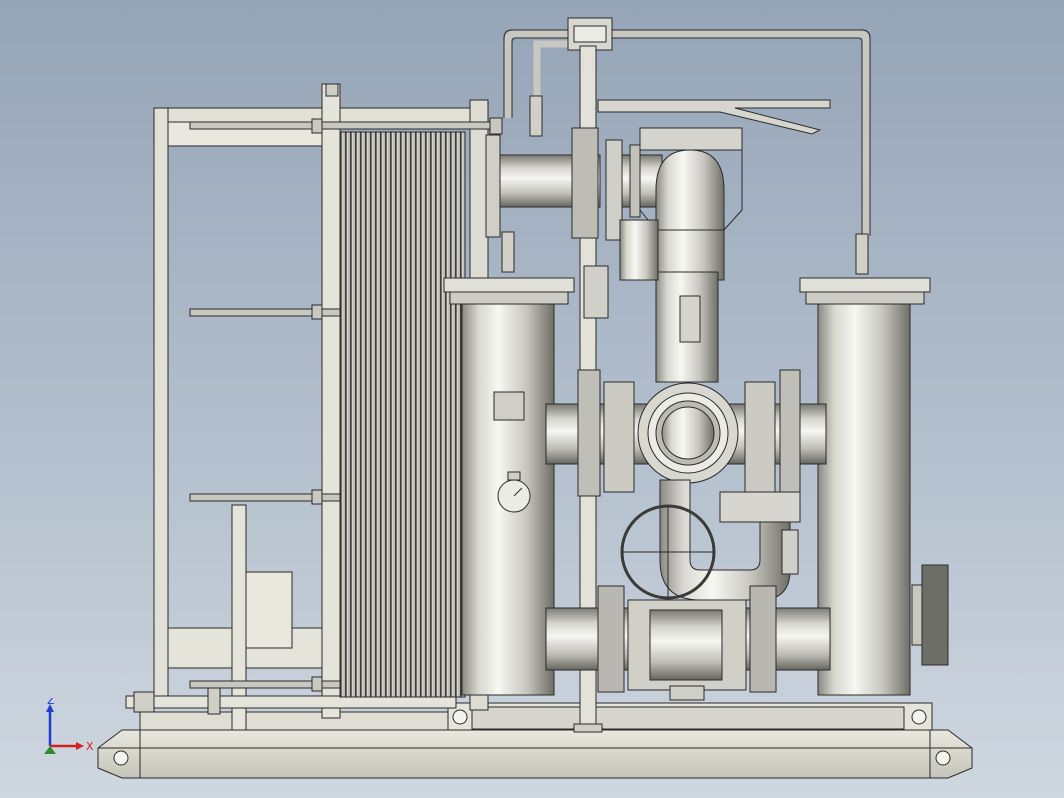 The image size is (1064, 798). I want to click on pipe-elbow-upper, so click(690, 215).